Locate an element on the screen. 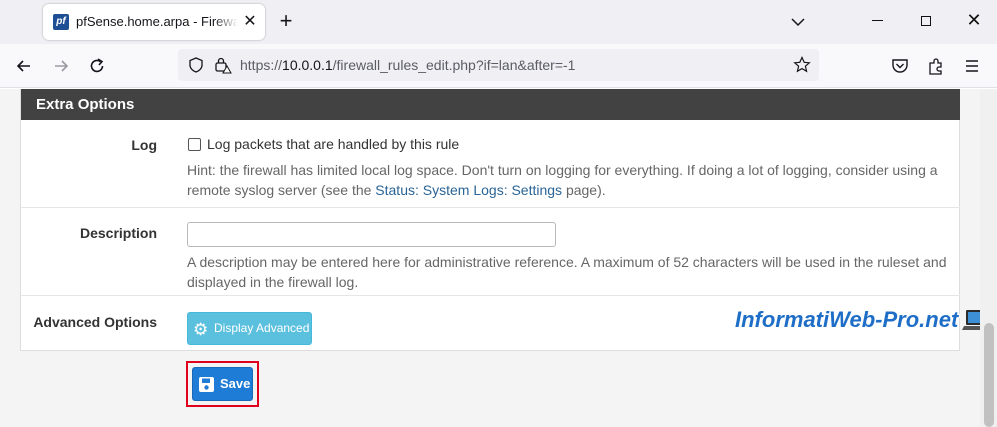 This screenshot has height=427, width=997. lock-warning-icon is located at coordinates (223, 67).